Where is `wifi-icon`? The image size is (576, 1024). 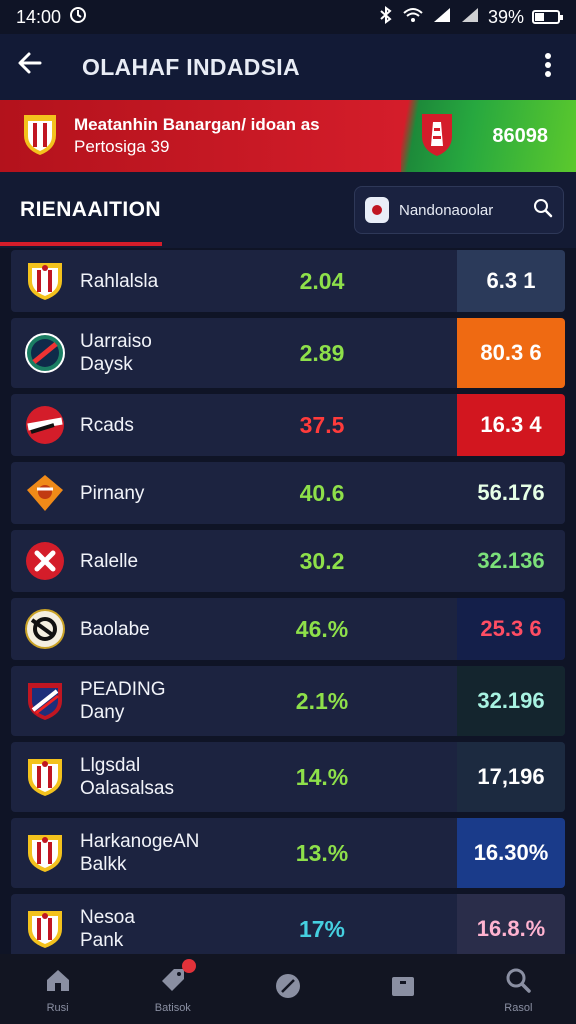 wifi-icon is located at coordinates (413, 17).